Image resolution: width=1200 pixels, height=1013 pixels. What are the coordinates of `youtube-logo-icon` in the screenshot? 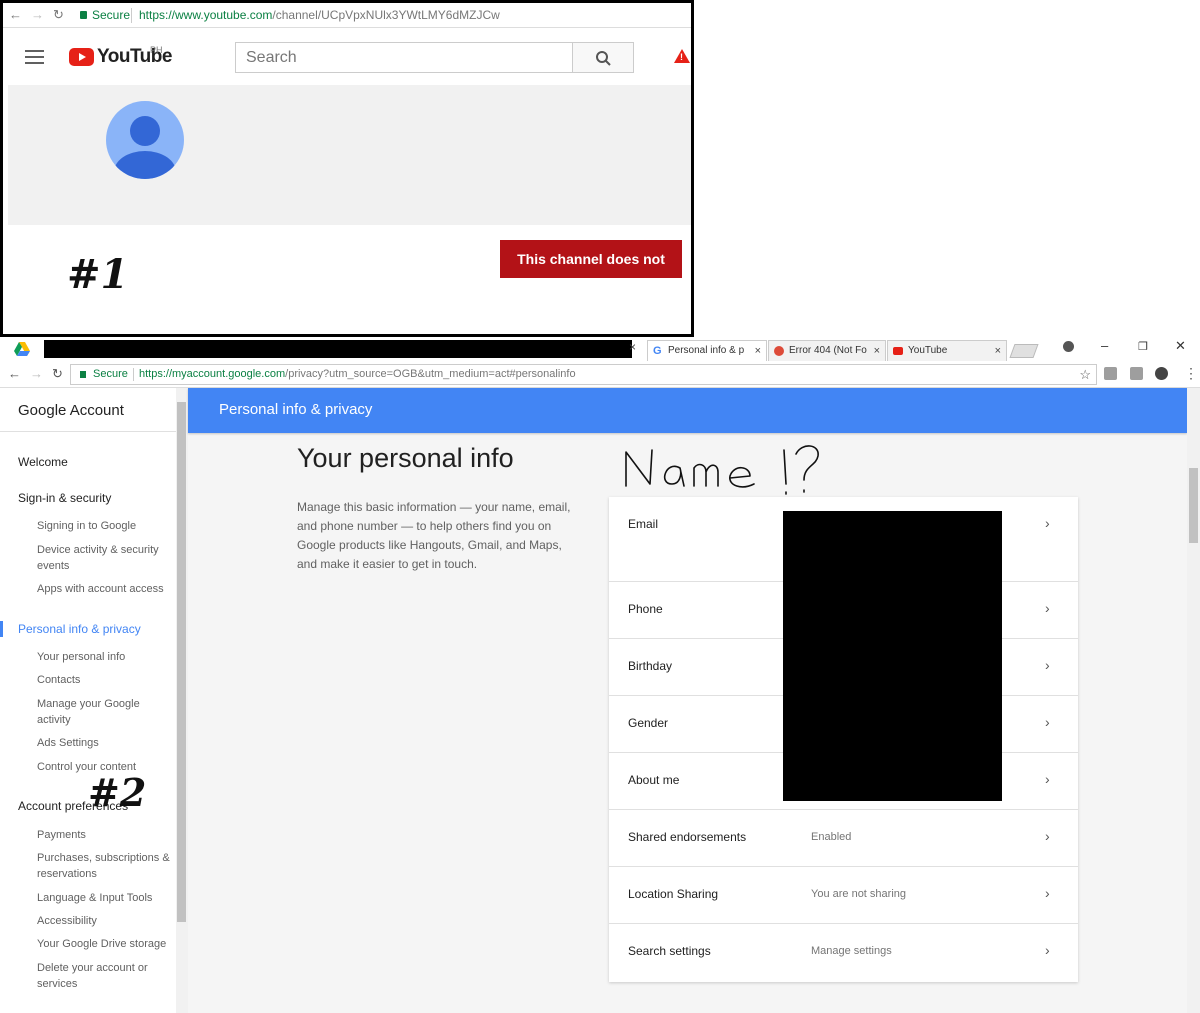 It's located at (81, 57).